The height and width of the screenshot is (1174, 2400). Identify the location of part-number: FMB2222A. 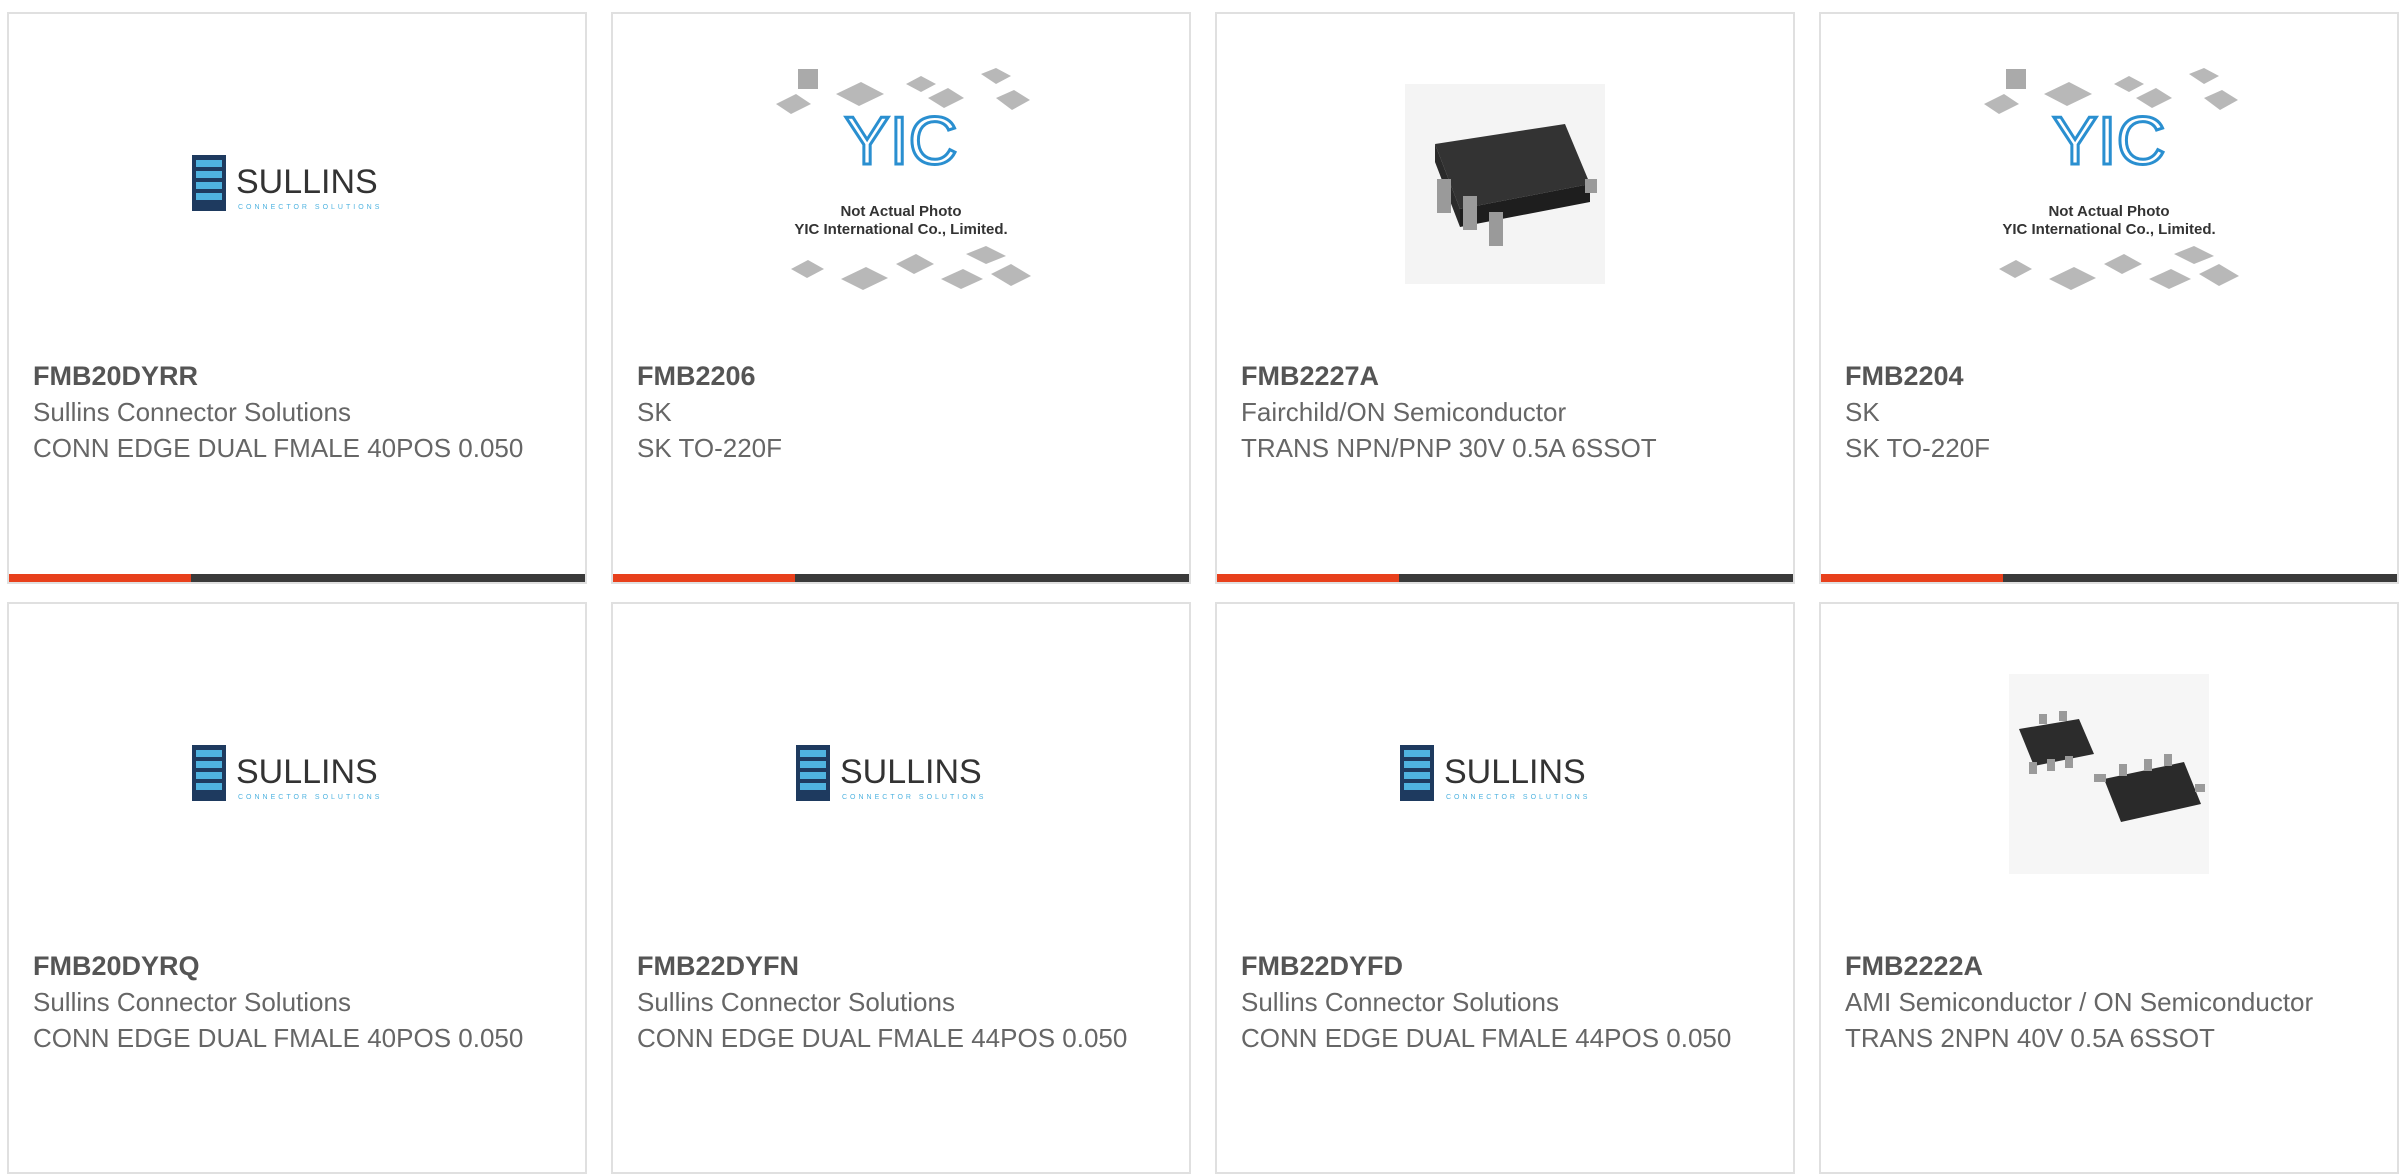
(2111, 966).